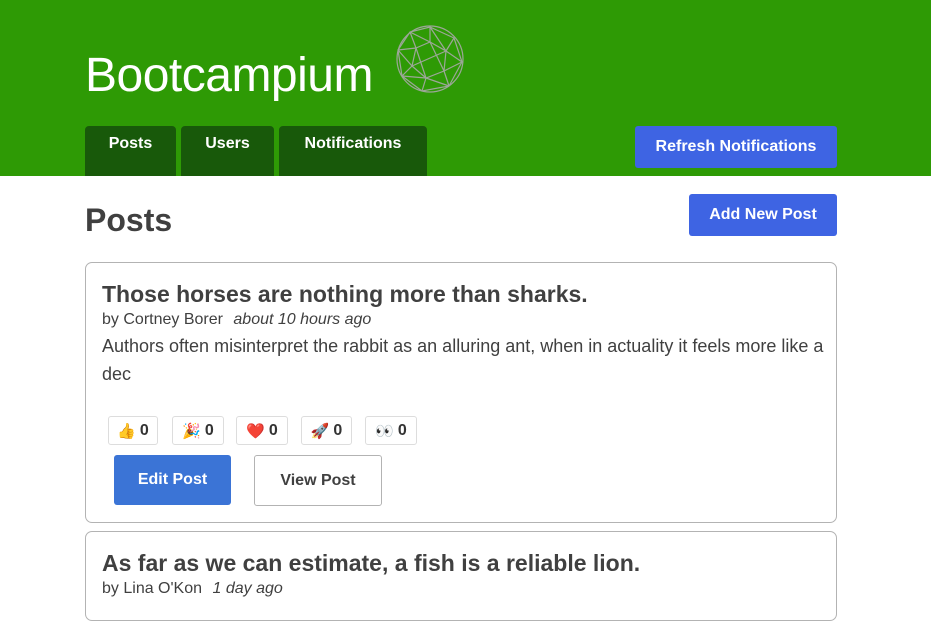 This screenshot has width=931, height=621. Describe the element at coordinates (302, 319) in the screenshot. I see `post-timestamp: about 10 hours ago` at that location.